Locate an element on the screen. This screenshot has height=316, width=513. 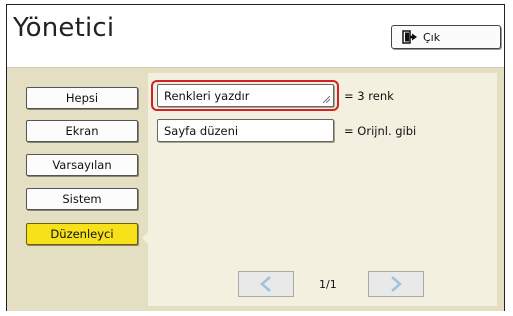
sidebar-item-label: Ekran is located at coordinates (82, 131).